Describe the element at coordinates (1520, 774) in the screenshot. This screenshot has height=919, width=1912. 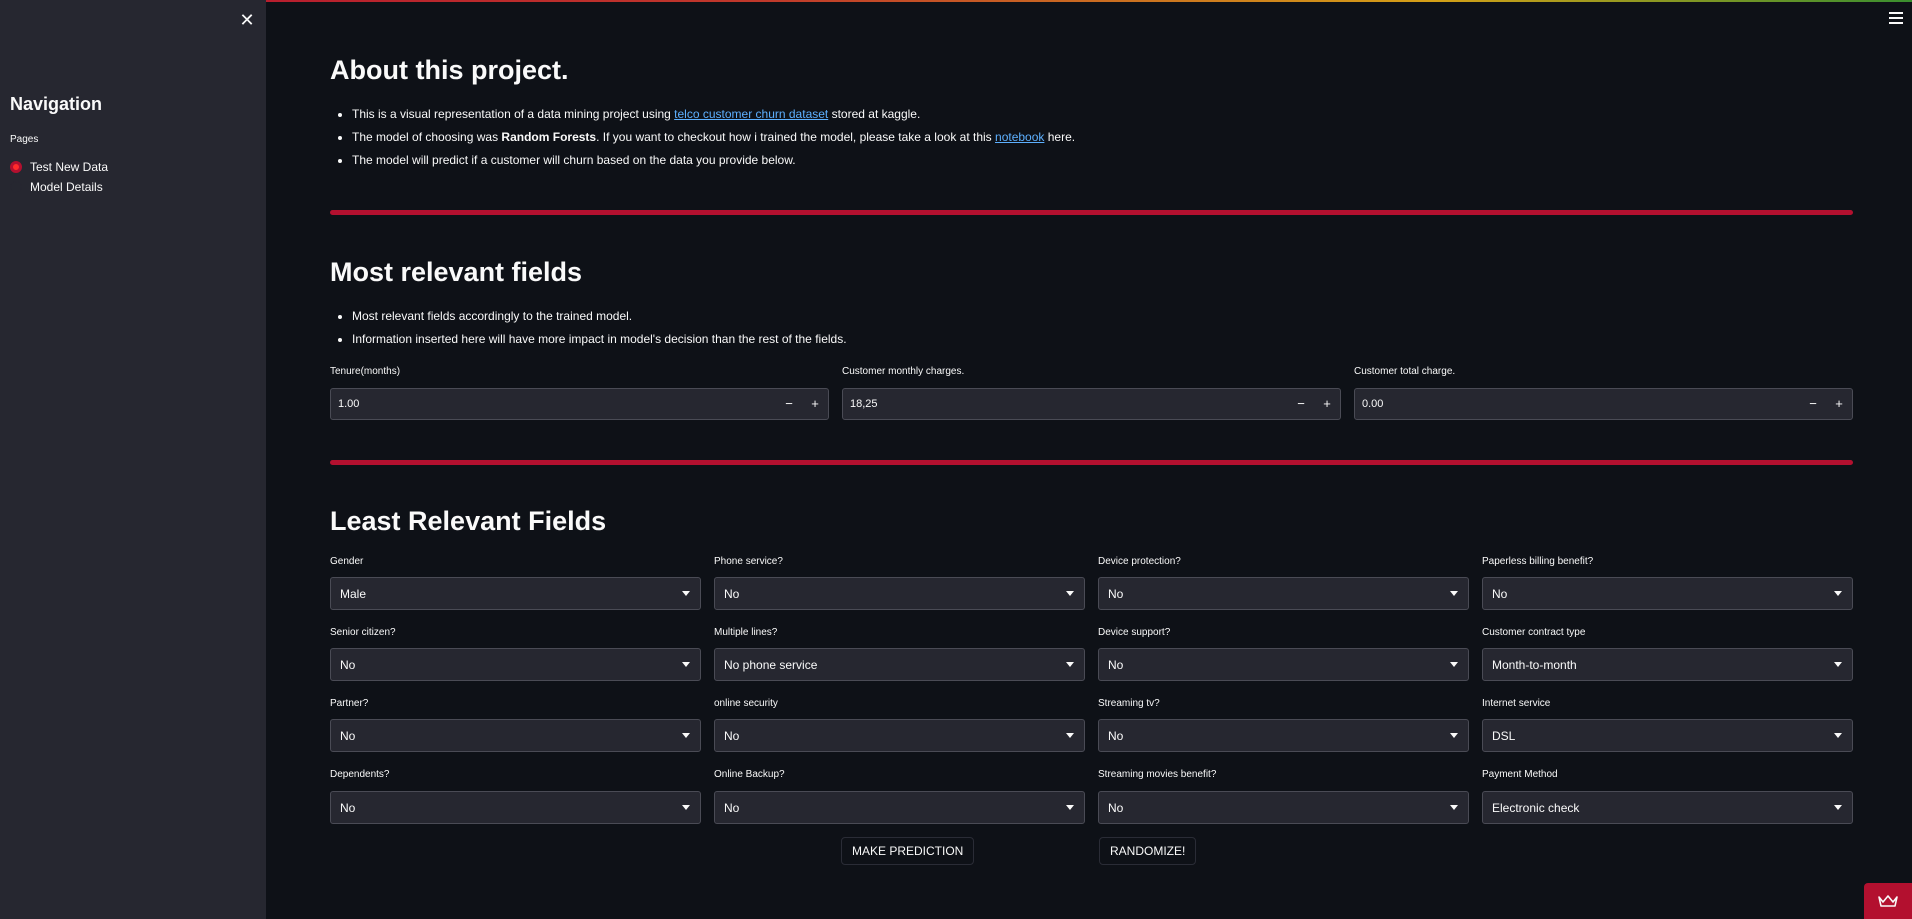
I see `payment-method-label: Payment Method` at that location.